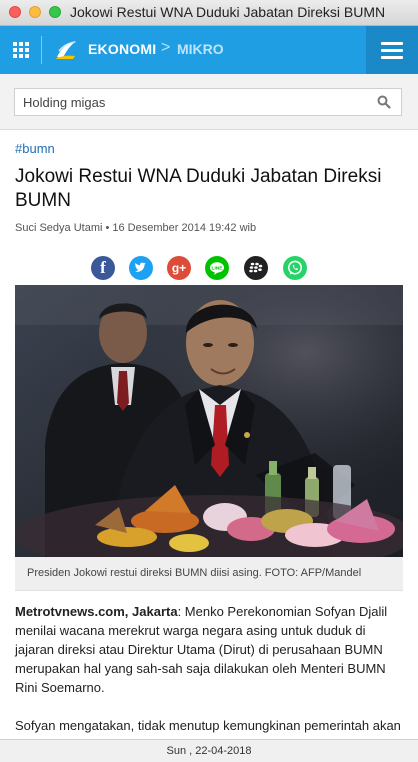 This screenshot has width=418, height=762. Describe the element at coordinates (66, 50) in the screenshot. I see `site-logo-icon` at that location.